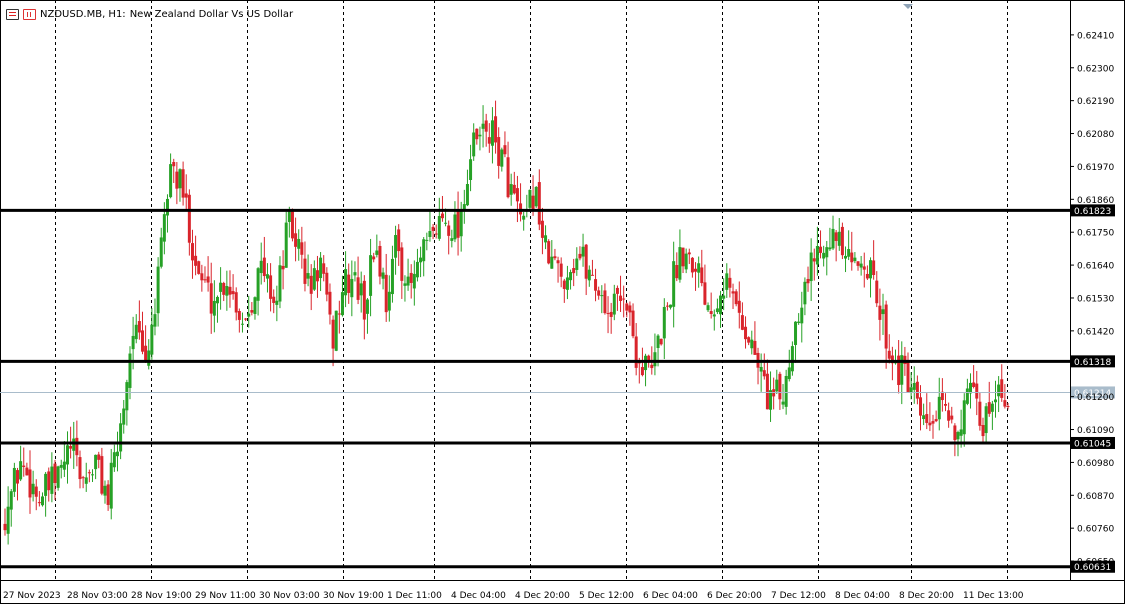  I want to click on chart-properties-icon, so click(29, 14).